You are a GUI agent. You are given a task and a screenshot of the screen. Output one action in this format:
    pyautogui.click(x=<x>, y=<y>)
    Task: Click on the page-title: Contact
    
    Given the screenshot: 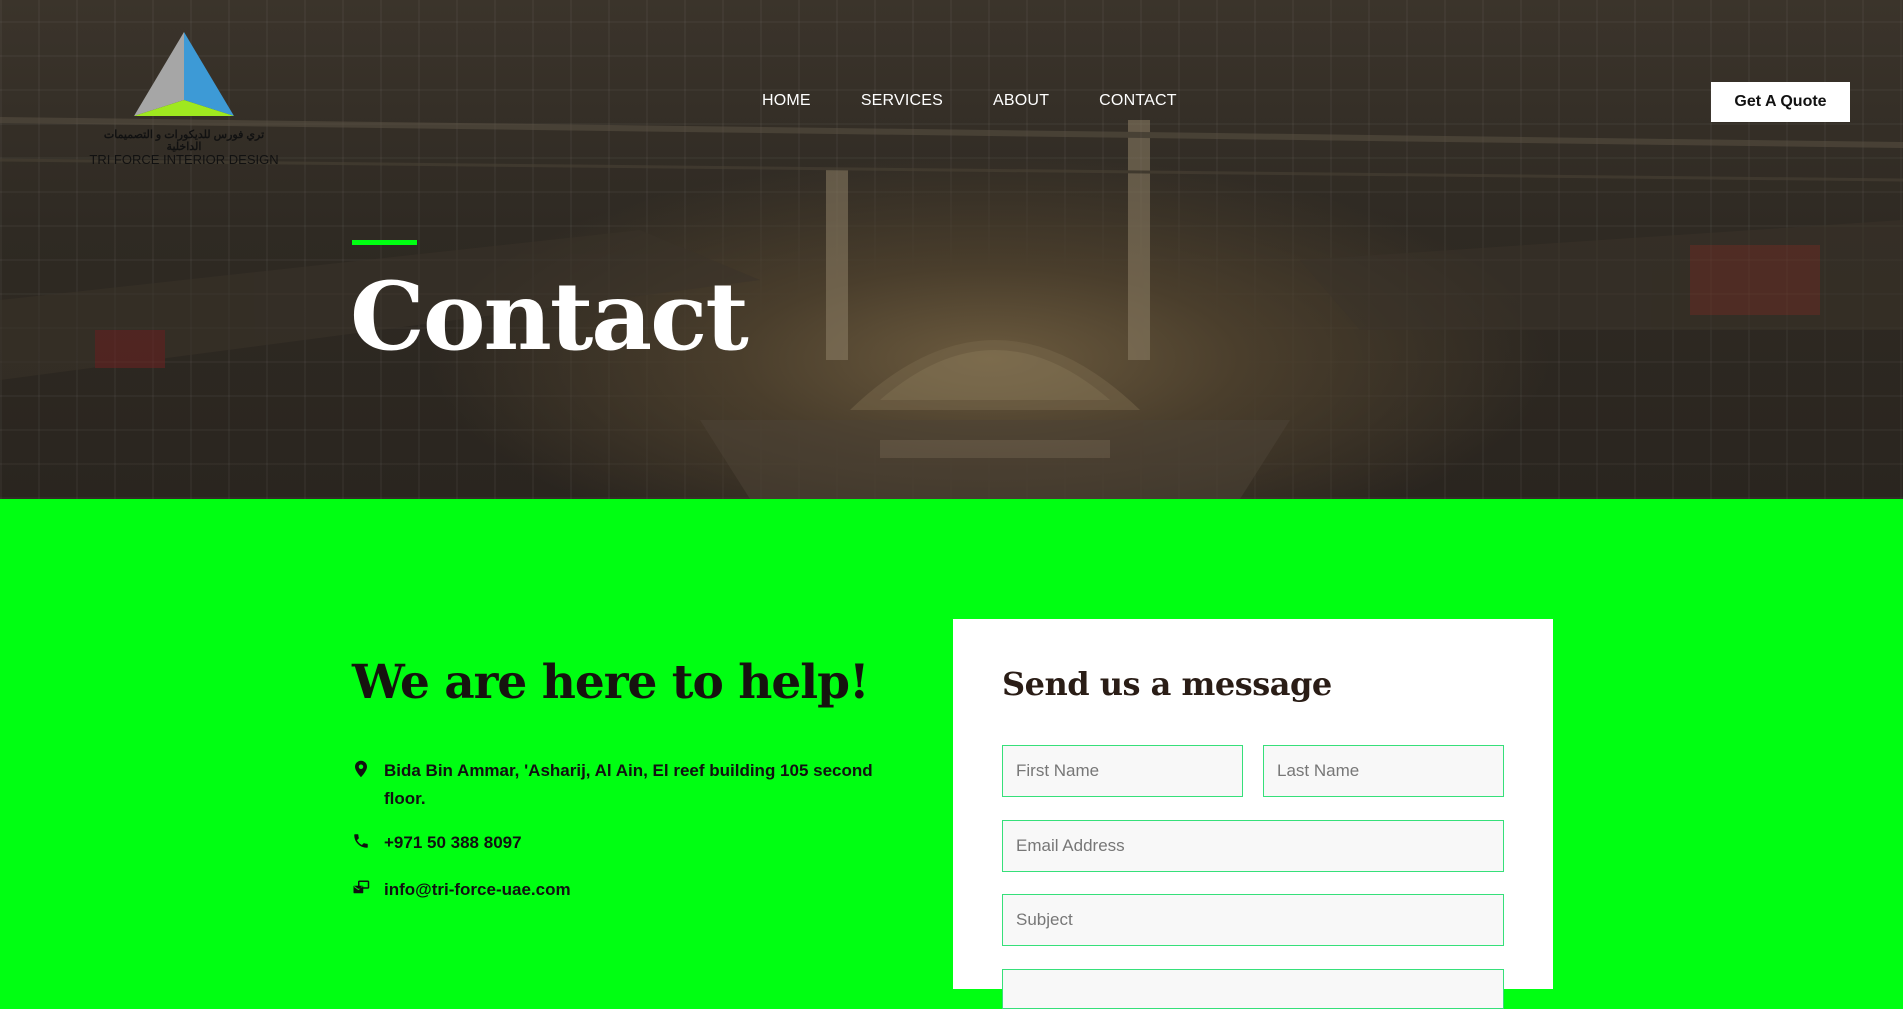 What is the action you would take?
    pyautogui.click(x=549, y=317)
    